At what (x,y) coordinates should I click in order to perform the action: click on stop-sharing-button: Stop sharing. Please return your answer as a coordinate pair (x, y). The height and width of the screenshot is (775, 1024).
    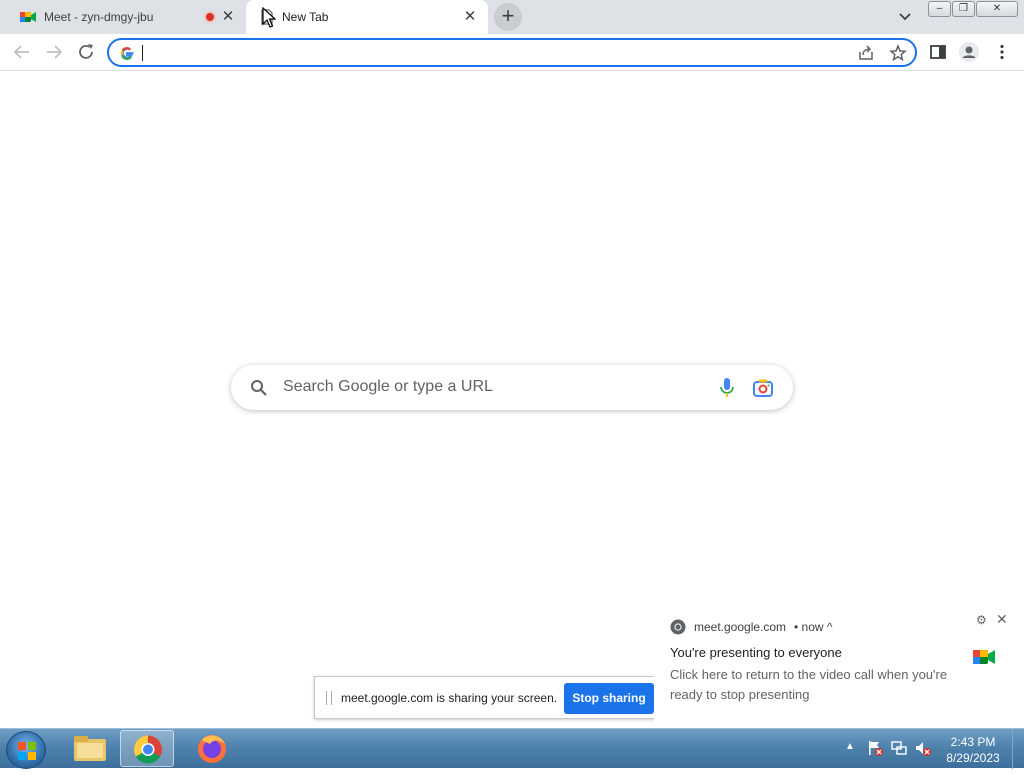
    Looking at the image, I should click on (609, 698).